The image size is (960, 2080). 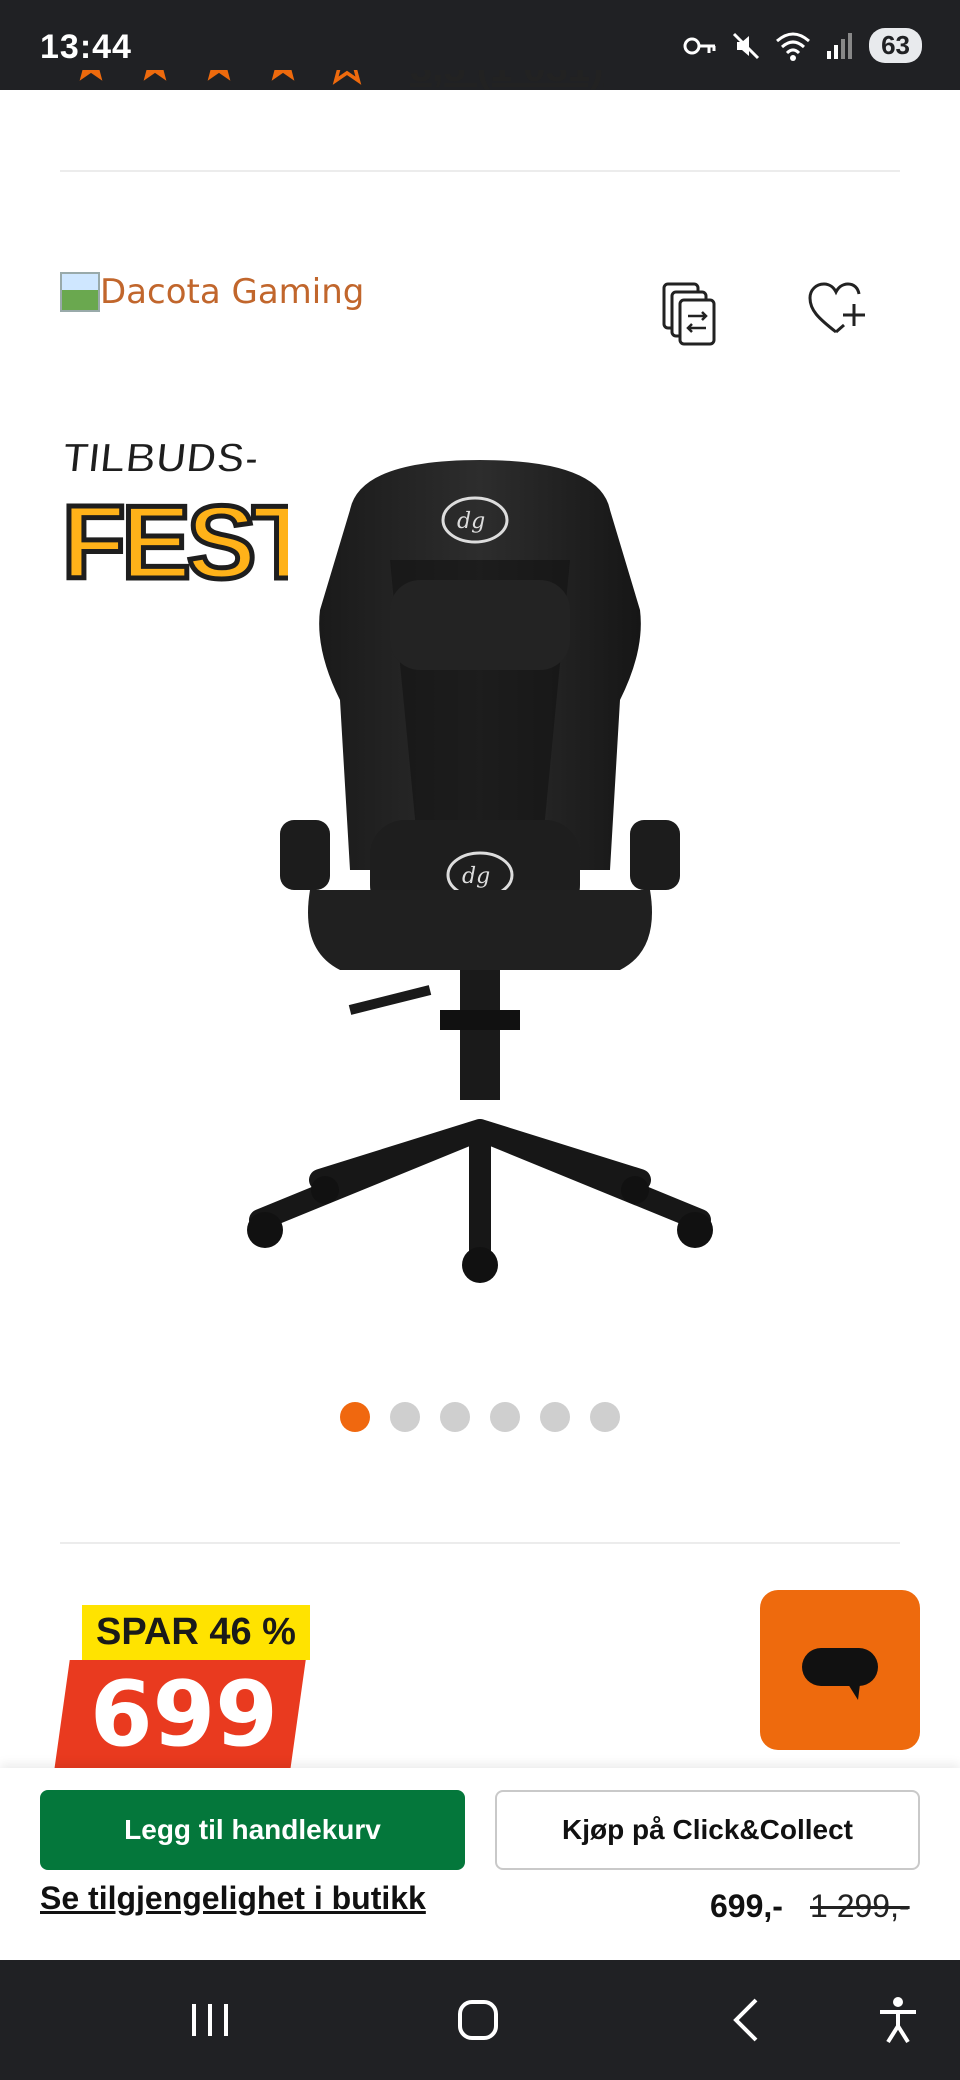 What do you see at coordinates (699, 45) in the screenshot?
I see `key-icon` at bounding box center [699, 45].